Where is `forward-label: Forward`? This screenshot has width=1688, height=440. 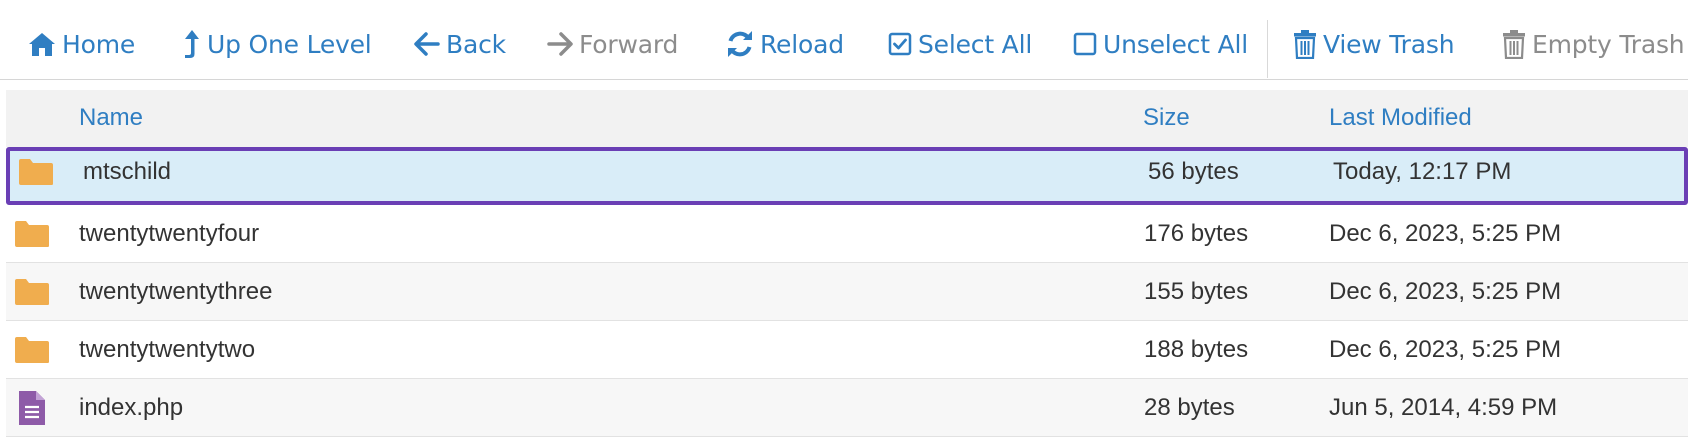 forward-label: Forward is located at coordinates (629, 44).